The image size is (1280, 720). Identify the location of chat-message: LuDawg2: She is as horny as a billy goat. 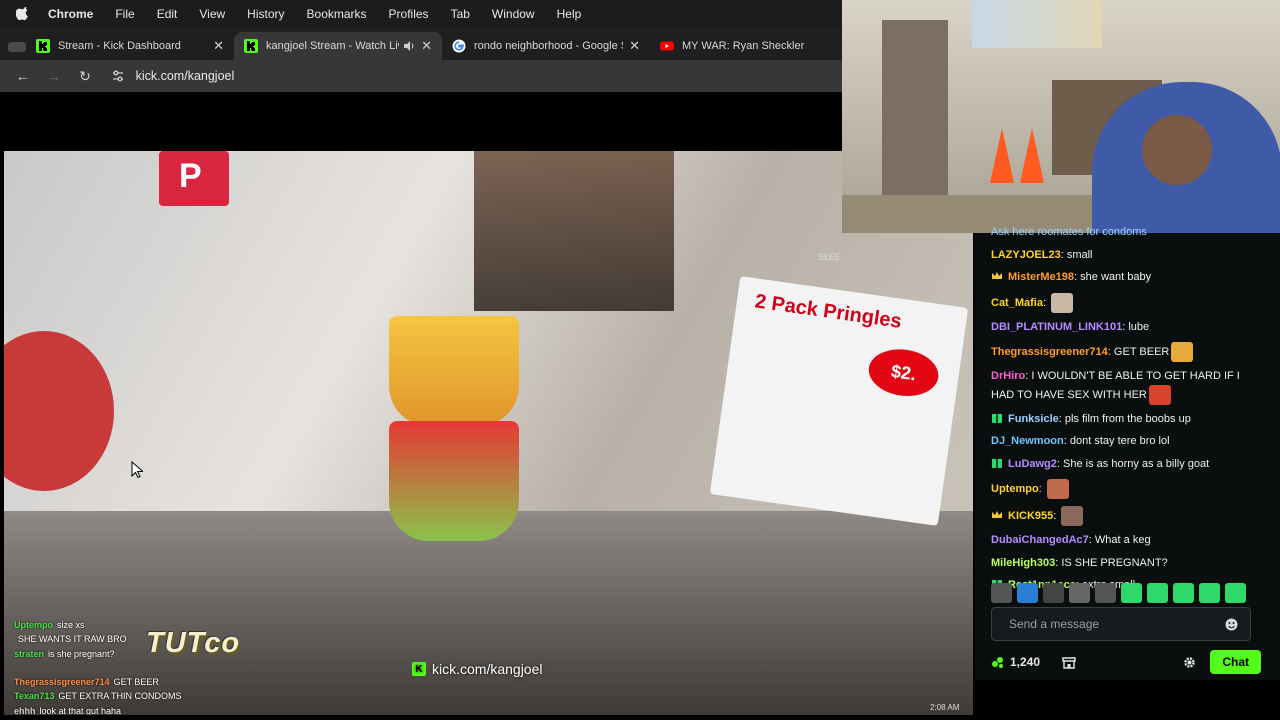
(1126, 465).